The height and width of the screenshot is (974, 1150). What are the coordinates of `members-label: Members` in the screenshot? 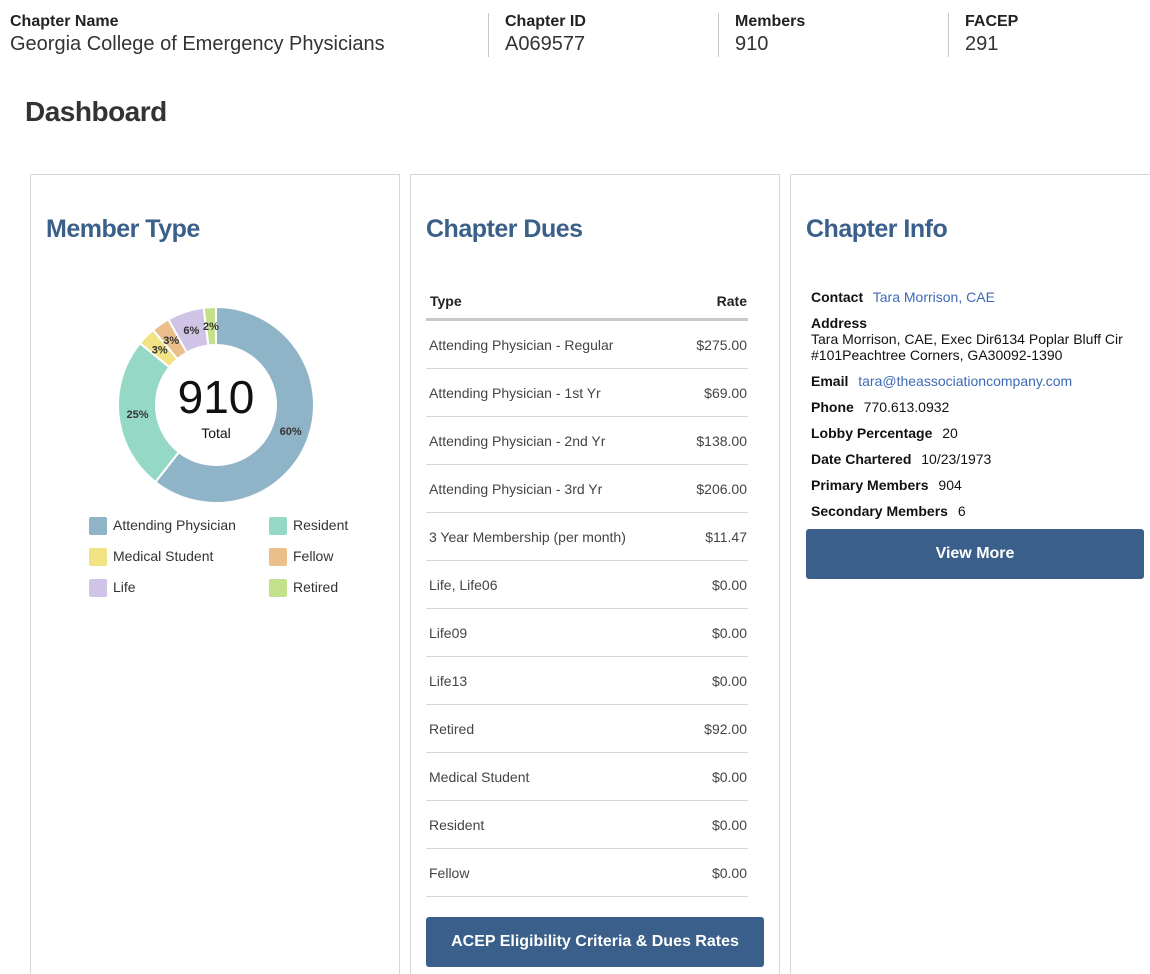 It's located at (770, 21).